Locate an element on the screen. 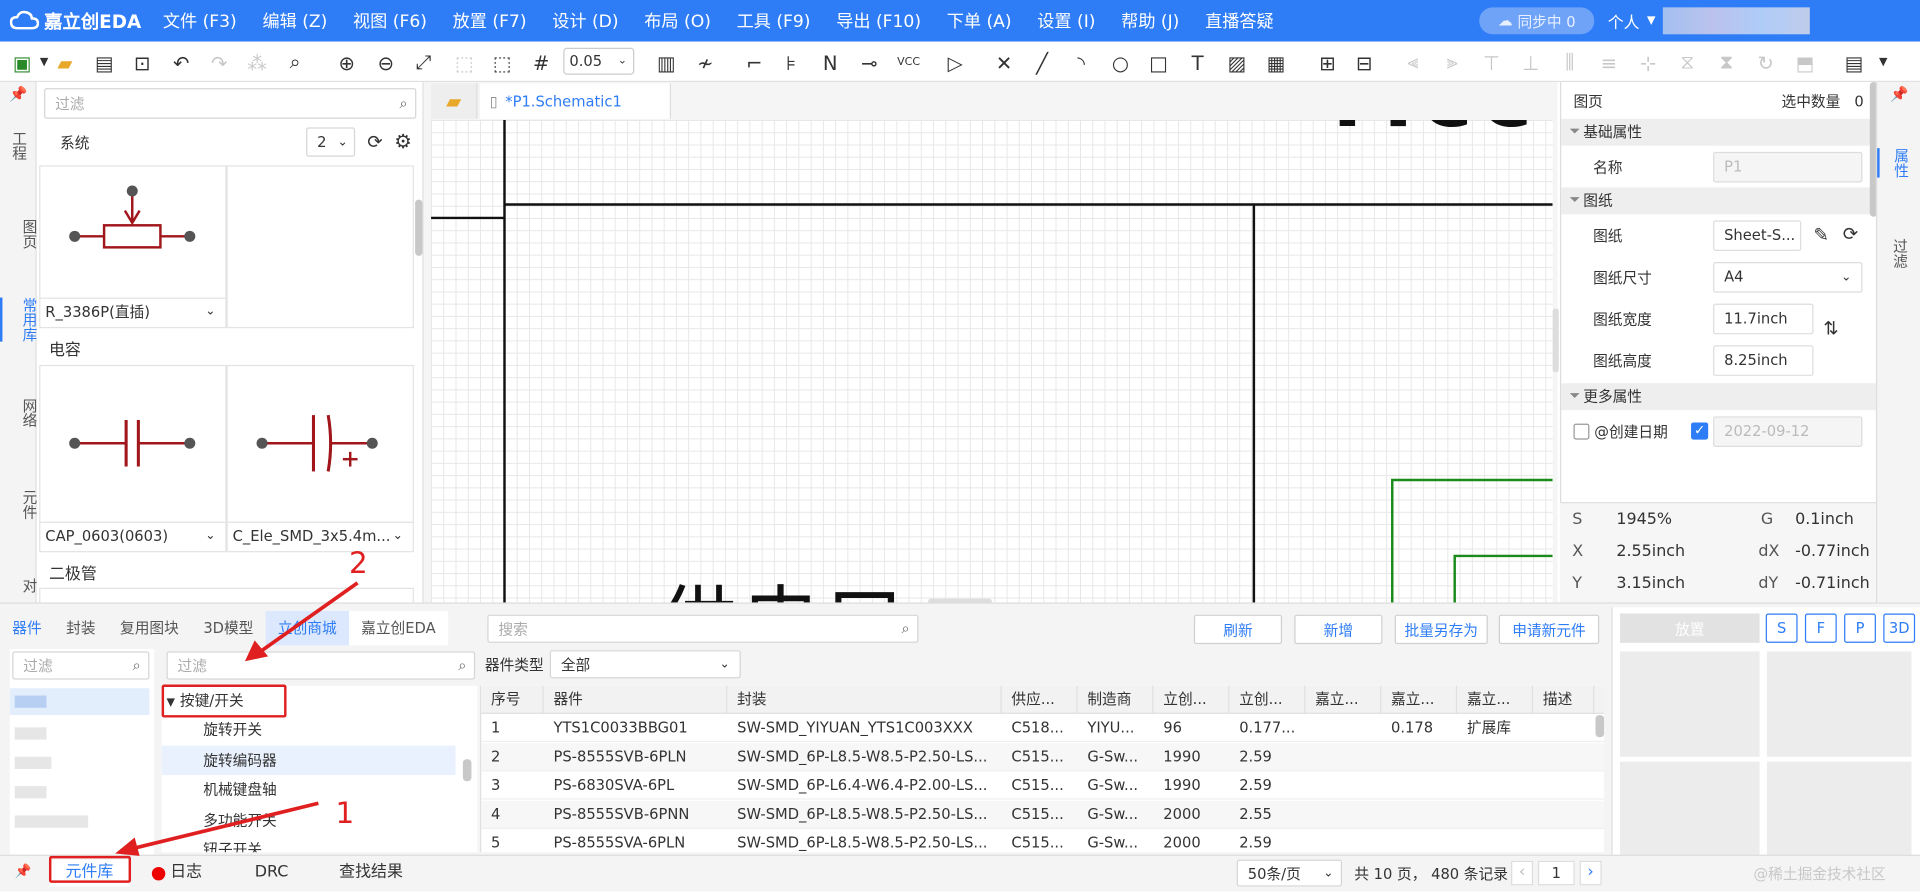 This screenshot has height=892, width=1920. zoom-out-icon: ⊖ is located at coordinates (385, 62).